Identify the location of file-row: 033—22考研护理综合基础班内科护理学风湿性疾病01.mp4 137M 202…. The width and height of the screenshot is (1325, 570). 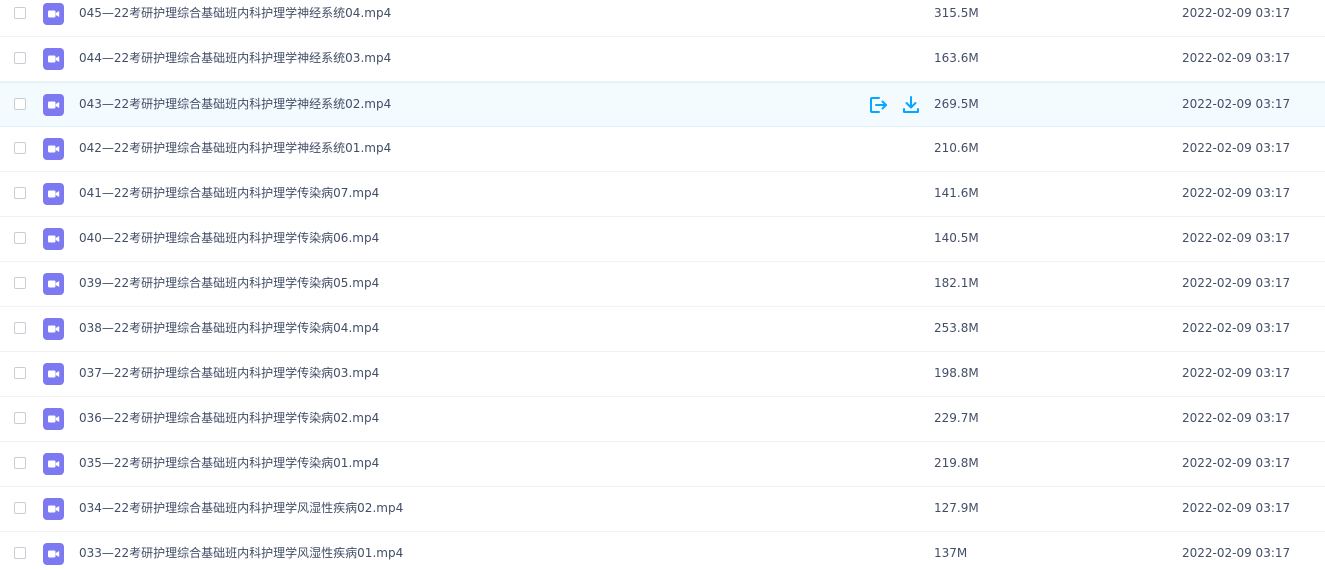
(662, 551).